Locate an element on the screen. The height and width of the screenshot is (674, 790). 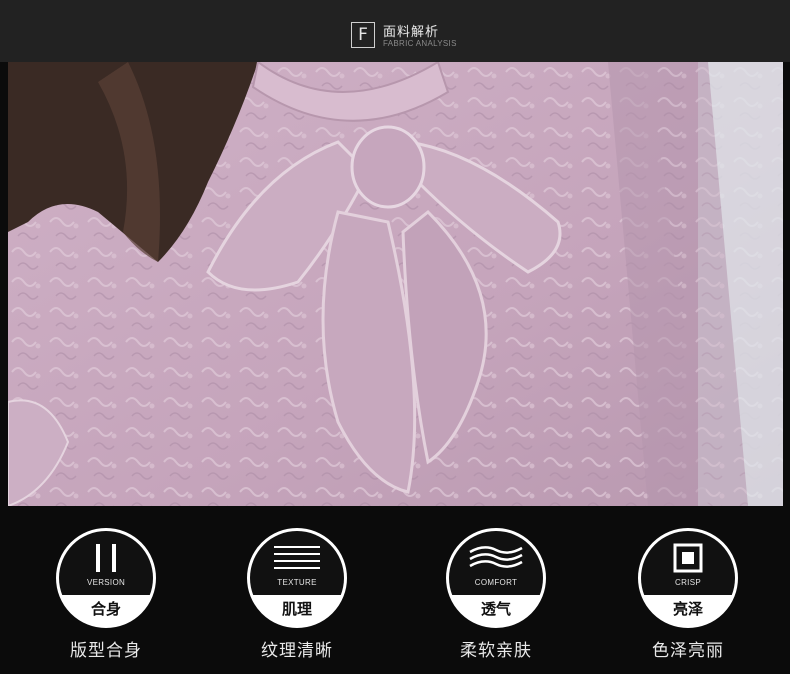
section-letter-badge: F is located at coordinates (363, 35).